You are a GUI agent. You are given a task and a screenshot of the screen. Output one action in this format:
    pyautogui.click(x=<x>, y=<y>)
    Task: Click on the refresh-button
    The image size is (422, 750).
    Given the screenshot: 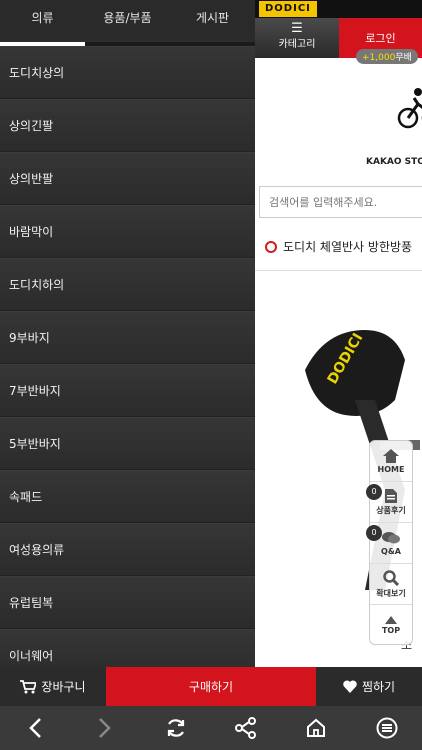 What is the action you would take?
    pyautogui.click(x=176, y=728)
    